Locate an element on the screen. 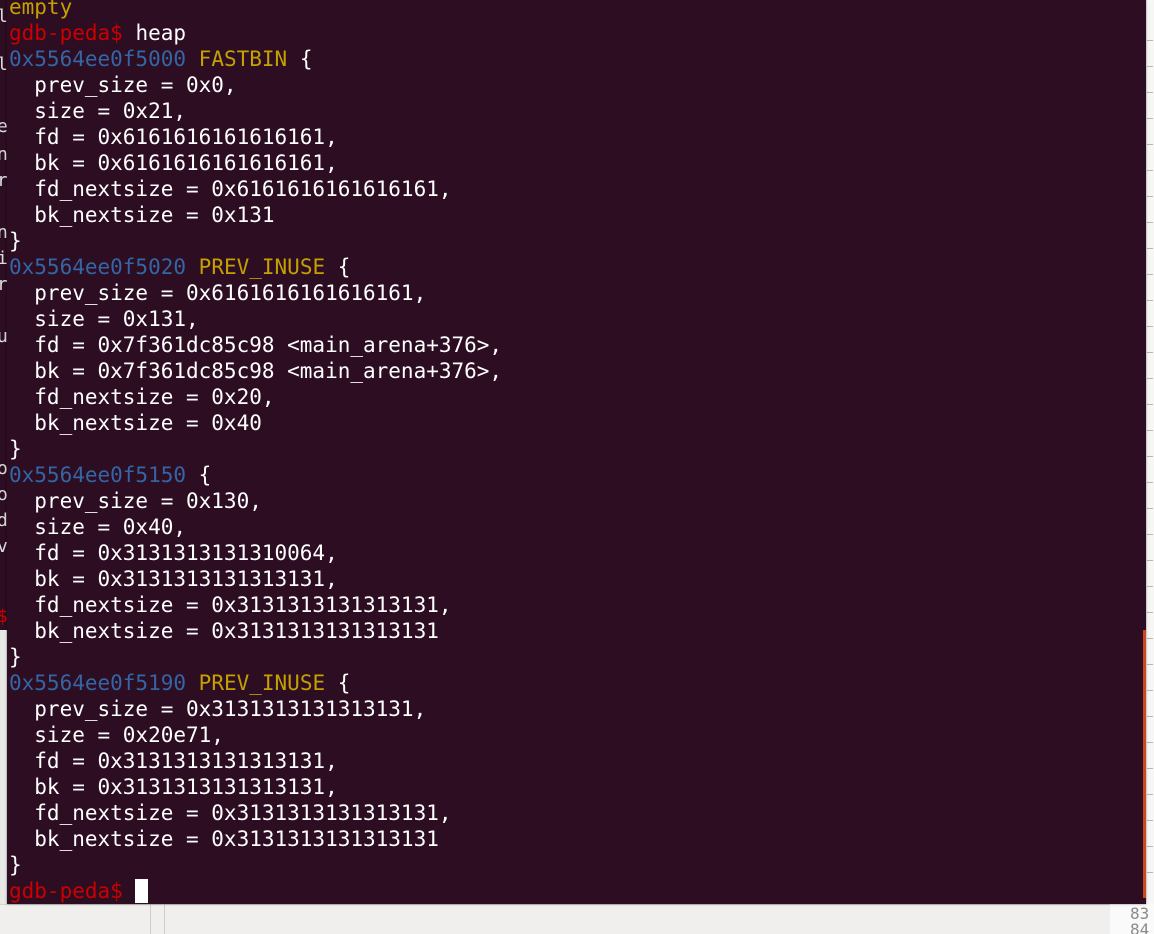  terminal-line: size = 0x20e71, is located at coordinates (574, 735).